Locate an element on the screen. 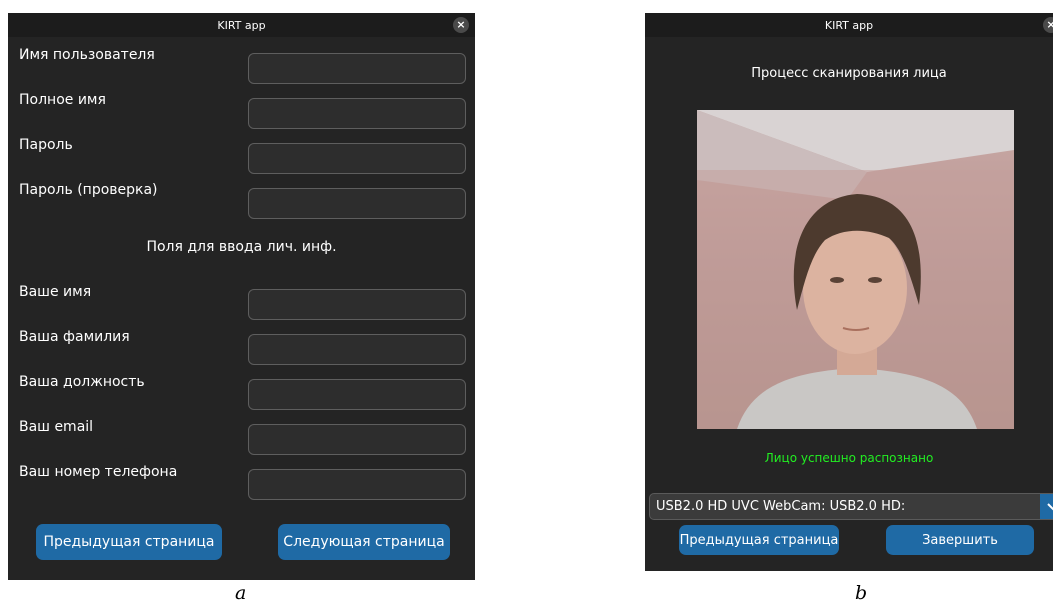  next-page-button: Следующая страница is located at coordinates (364, 542).